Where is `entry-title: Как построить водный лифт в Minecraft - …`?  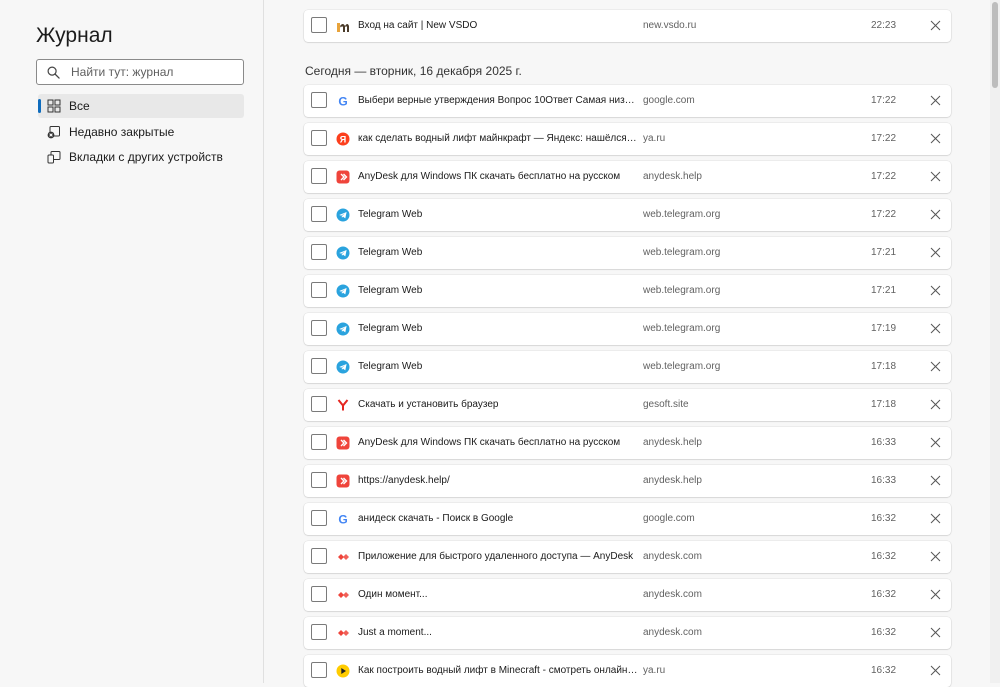 entry-title: Как построить водный лифт в Minecraft - … is located at coordinates (498, 670).